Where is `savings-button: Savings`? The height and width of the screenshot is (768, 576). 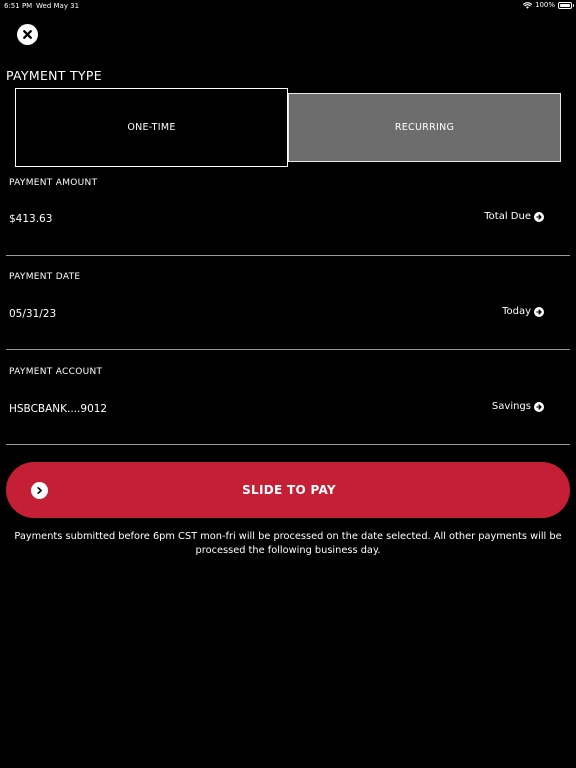
savings-button: Savings is located at coordinates (518, 406).